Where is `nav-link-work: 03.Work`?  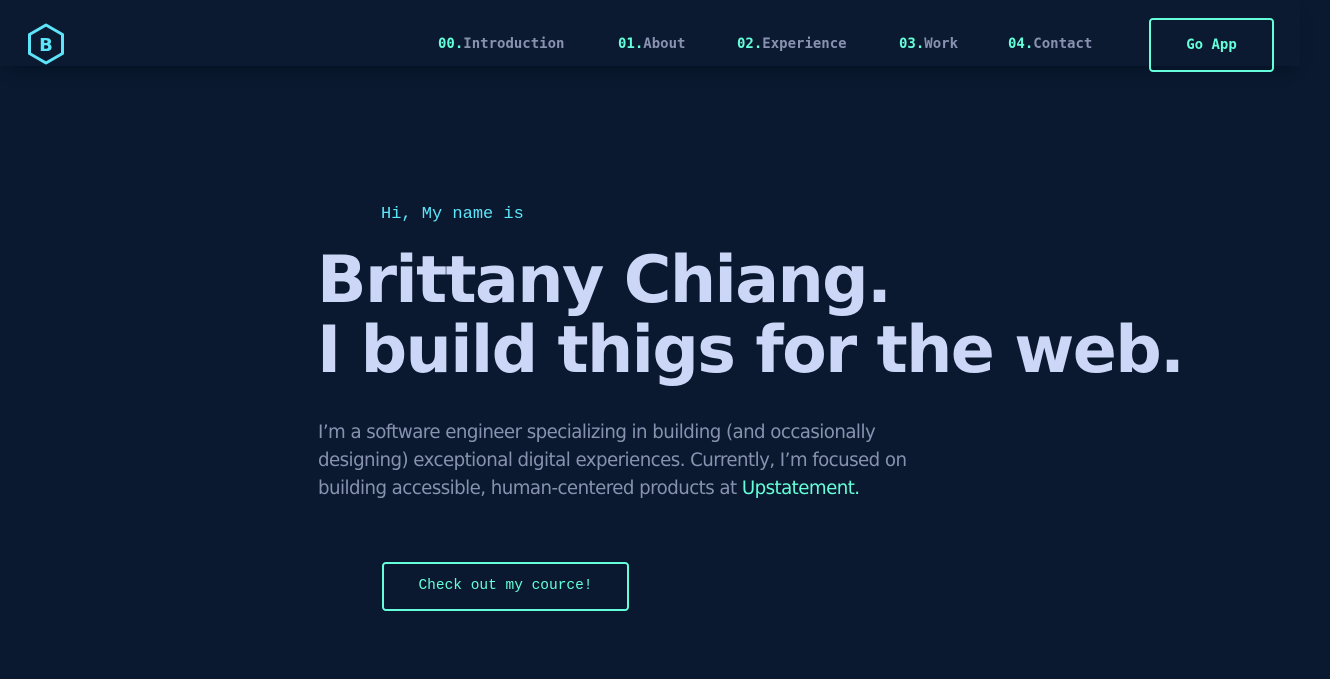 nav-link-work: 03.Work is located at coordinates (928, 44).